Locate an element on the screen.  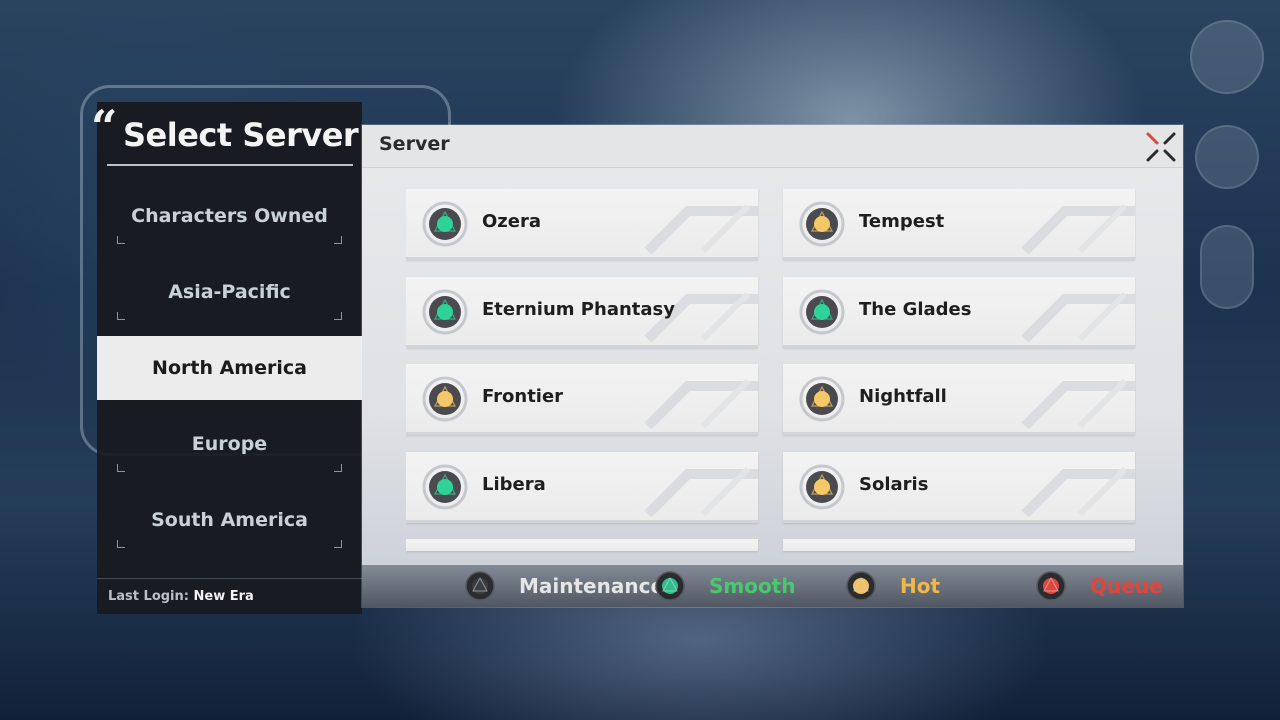
server-card: Eternium Phantasy is located at coordinates (582, 312).